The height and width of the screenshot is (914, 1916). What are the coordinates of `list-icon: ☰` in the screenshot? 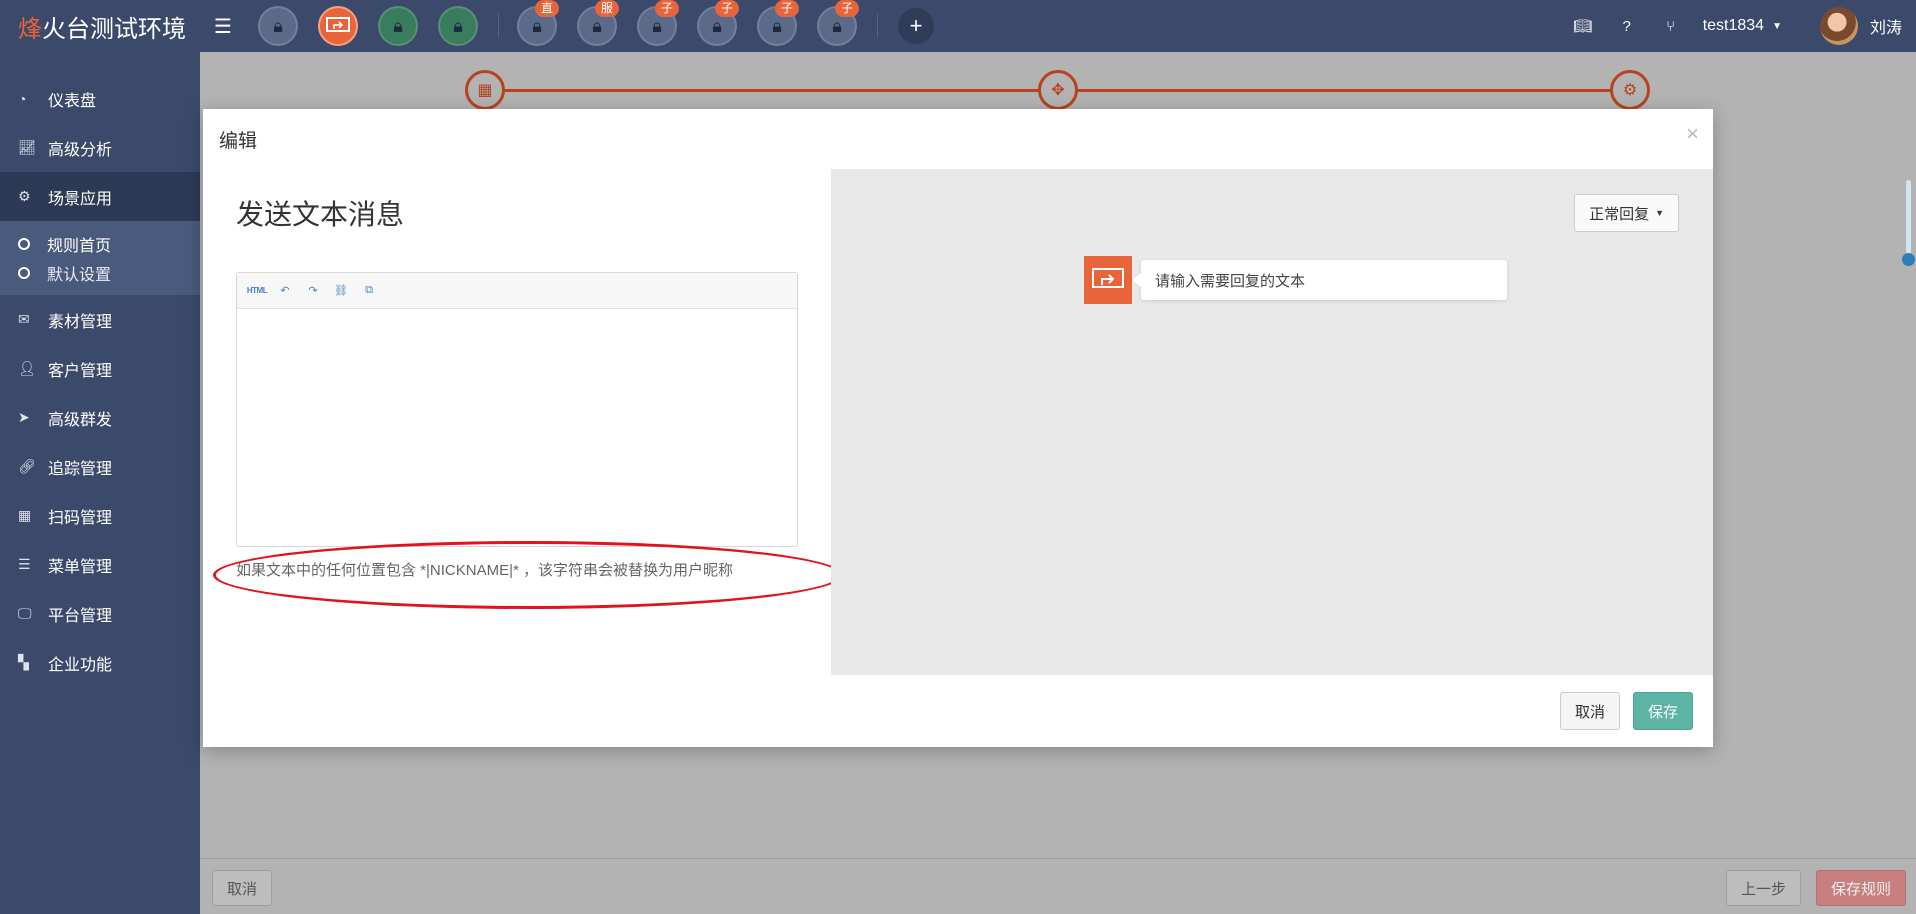 It's located at (24, 564).